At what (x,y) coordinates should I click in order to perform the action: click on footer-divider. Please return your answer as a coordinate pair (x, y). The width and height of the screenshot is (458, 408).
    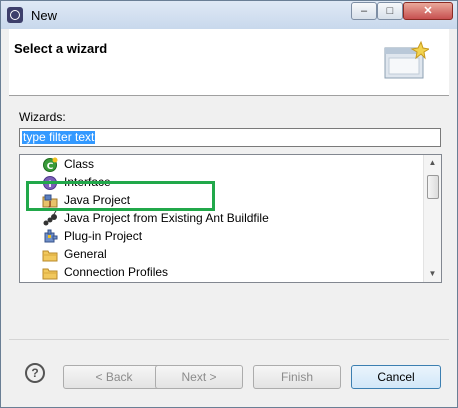
    Looking at the image, I should click on (229, 339).